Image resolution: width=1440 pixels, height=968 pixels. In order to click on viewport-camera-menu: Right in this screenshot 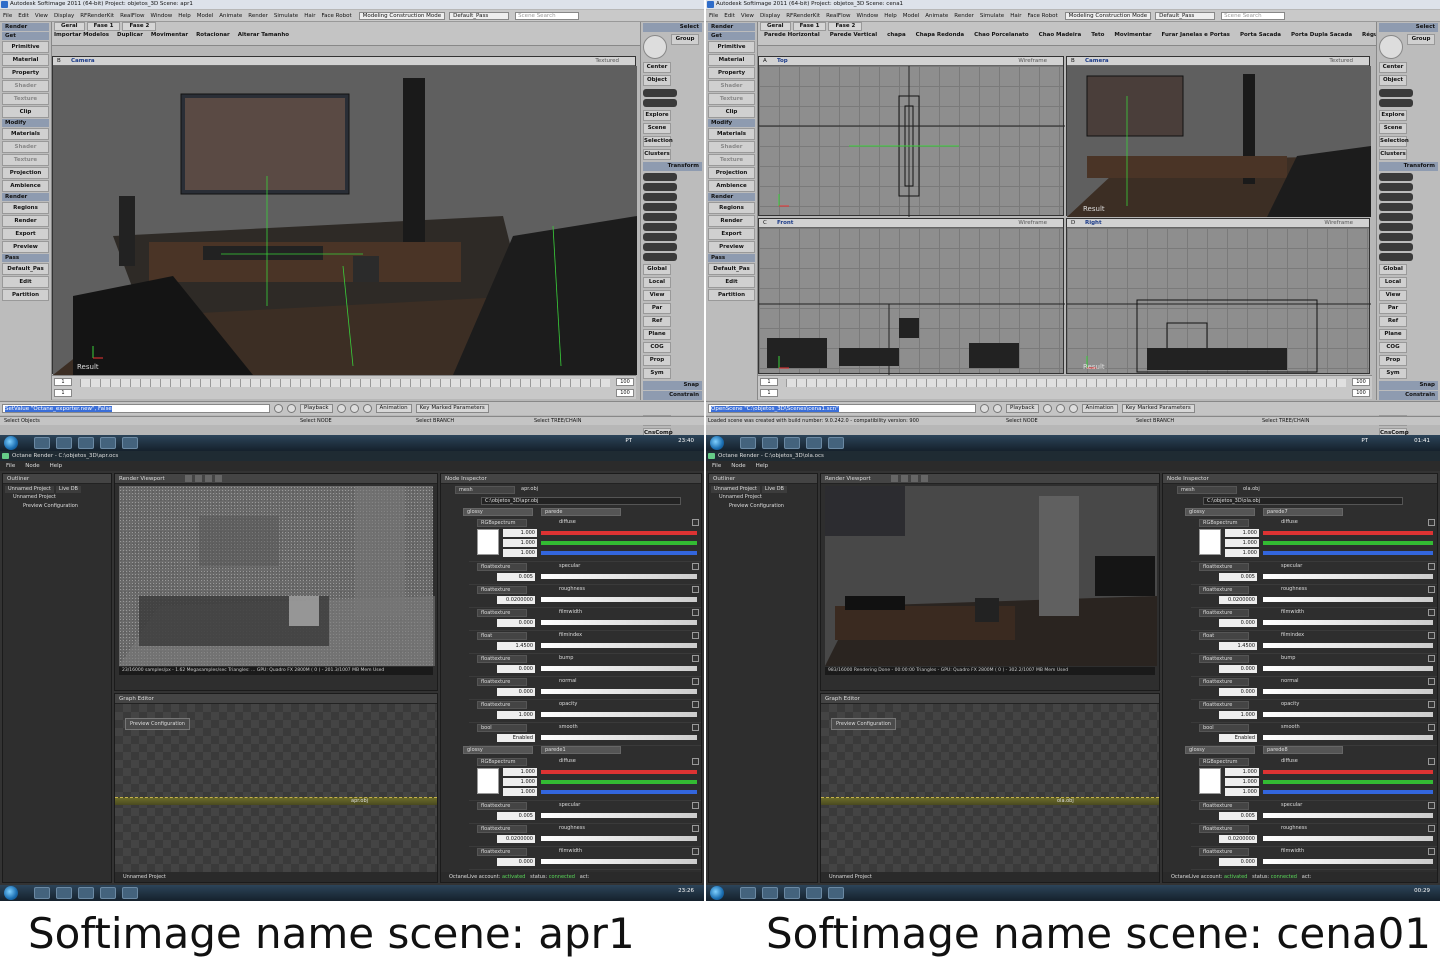, I will do `click(1093, 223)`.